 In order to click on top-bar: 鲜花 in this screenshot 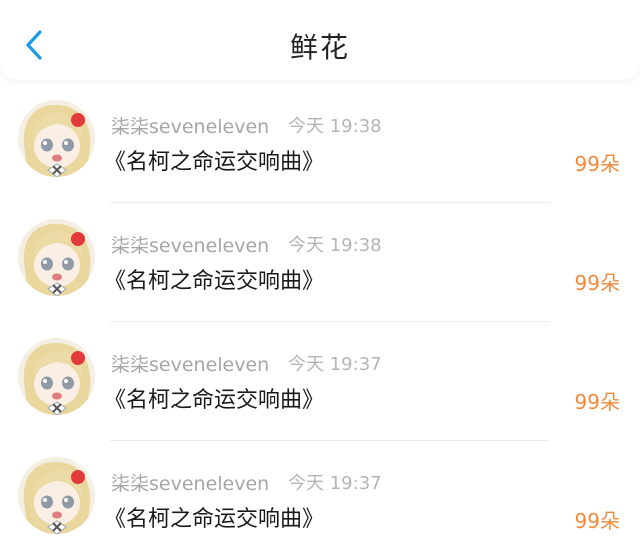, I will do `click(320, 40)`.